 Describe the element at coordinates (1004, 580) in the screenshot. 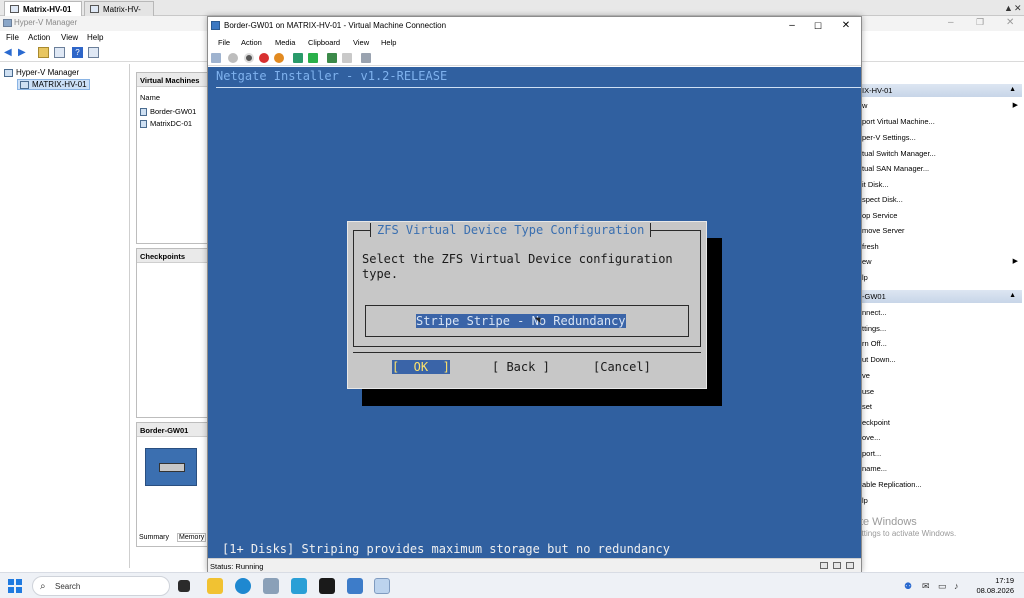

I see `clock-time: 17:19` at that location.